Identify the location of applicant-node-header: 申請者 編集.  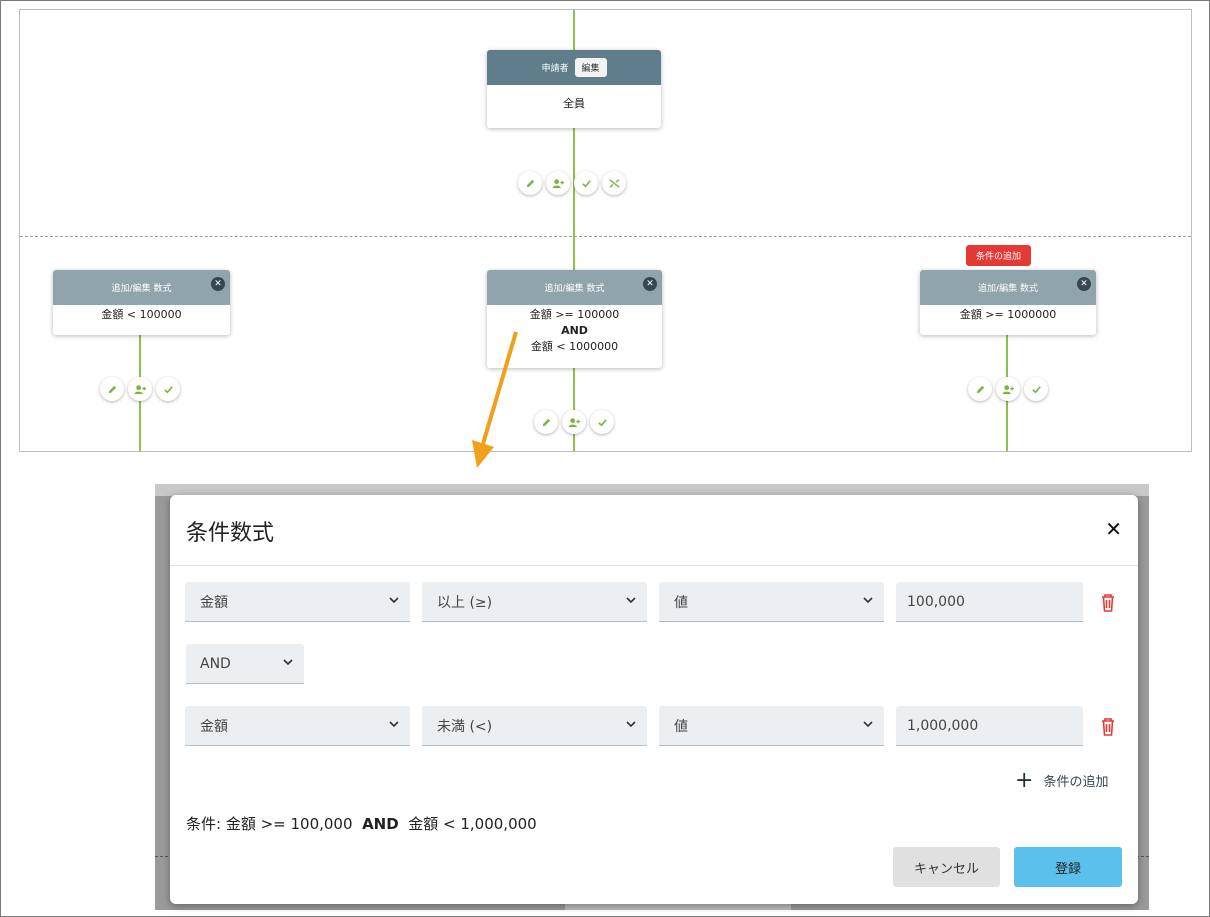
(574, 67).